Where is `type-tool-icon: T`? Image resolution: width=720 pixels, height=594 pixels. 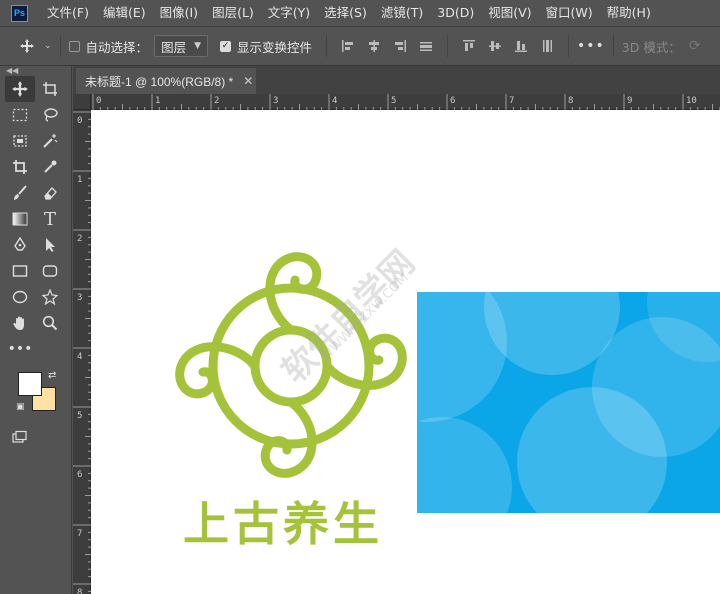
type-tool-icon: T is located at coordinates (50, 219).